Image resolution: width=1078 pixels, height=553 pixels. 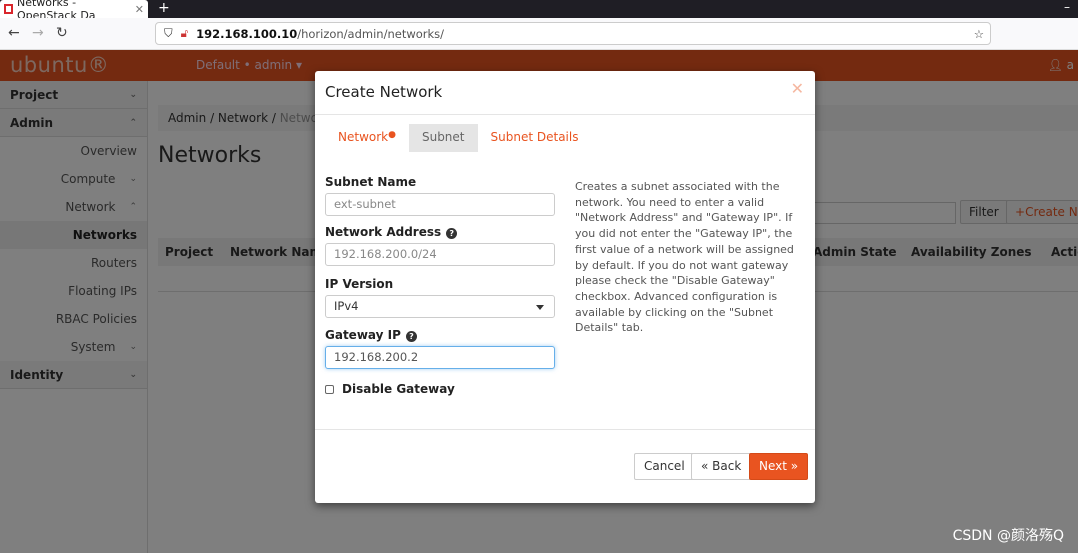 What do you see at coordinates (359, 284) in the screenshot?
I see `ip-version-label: IP Version` at bounding box center [359, 284].